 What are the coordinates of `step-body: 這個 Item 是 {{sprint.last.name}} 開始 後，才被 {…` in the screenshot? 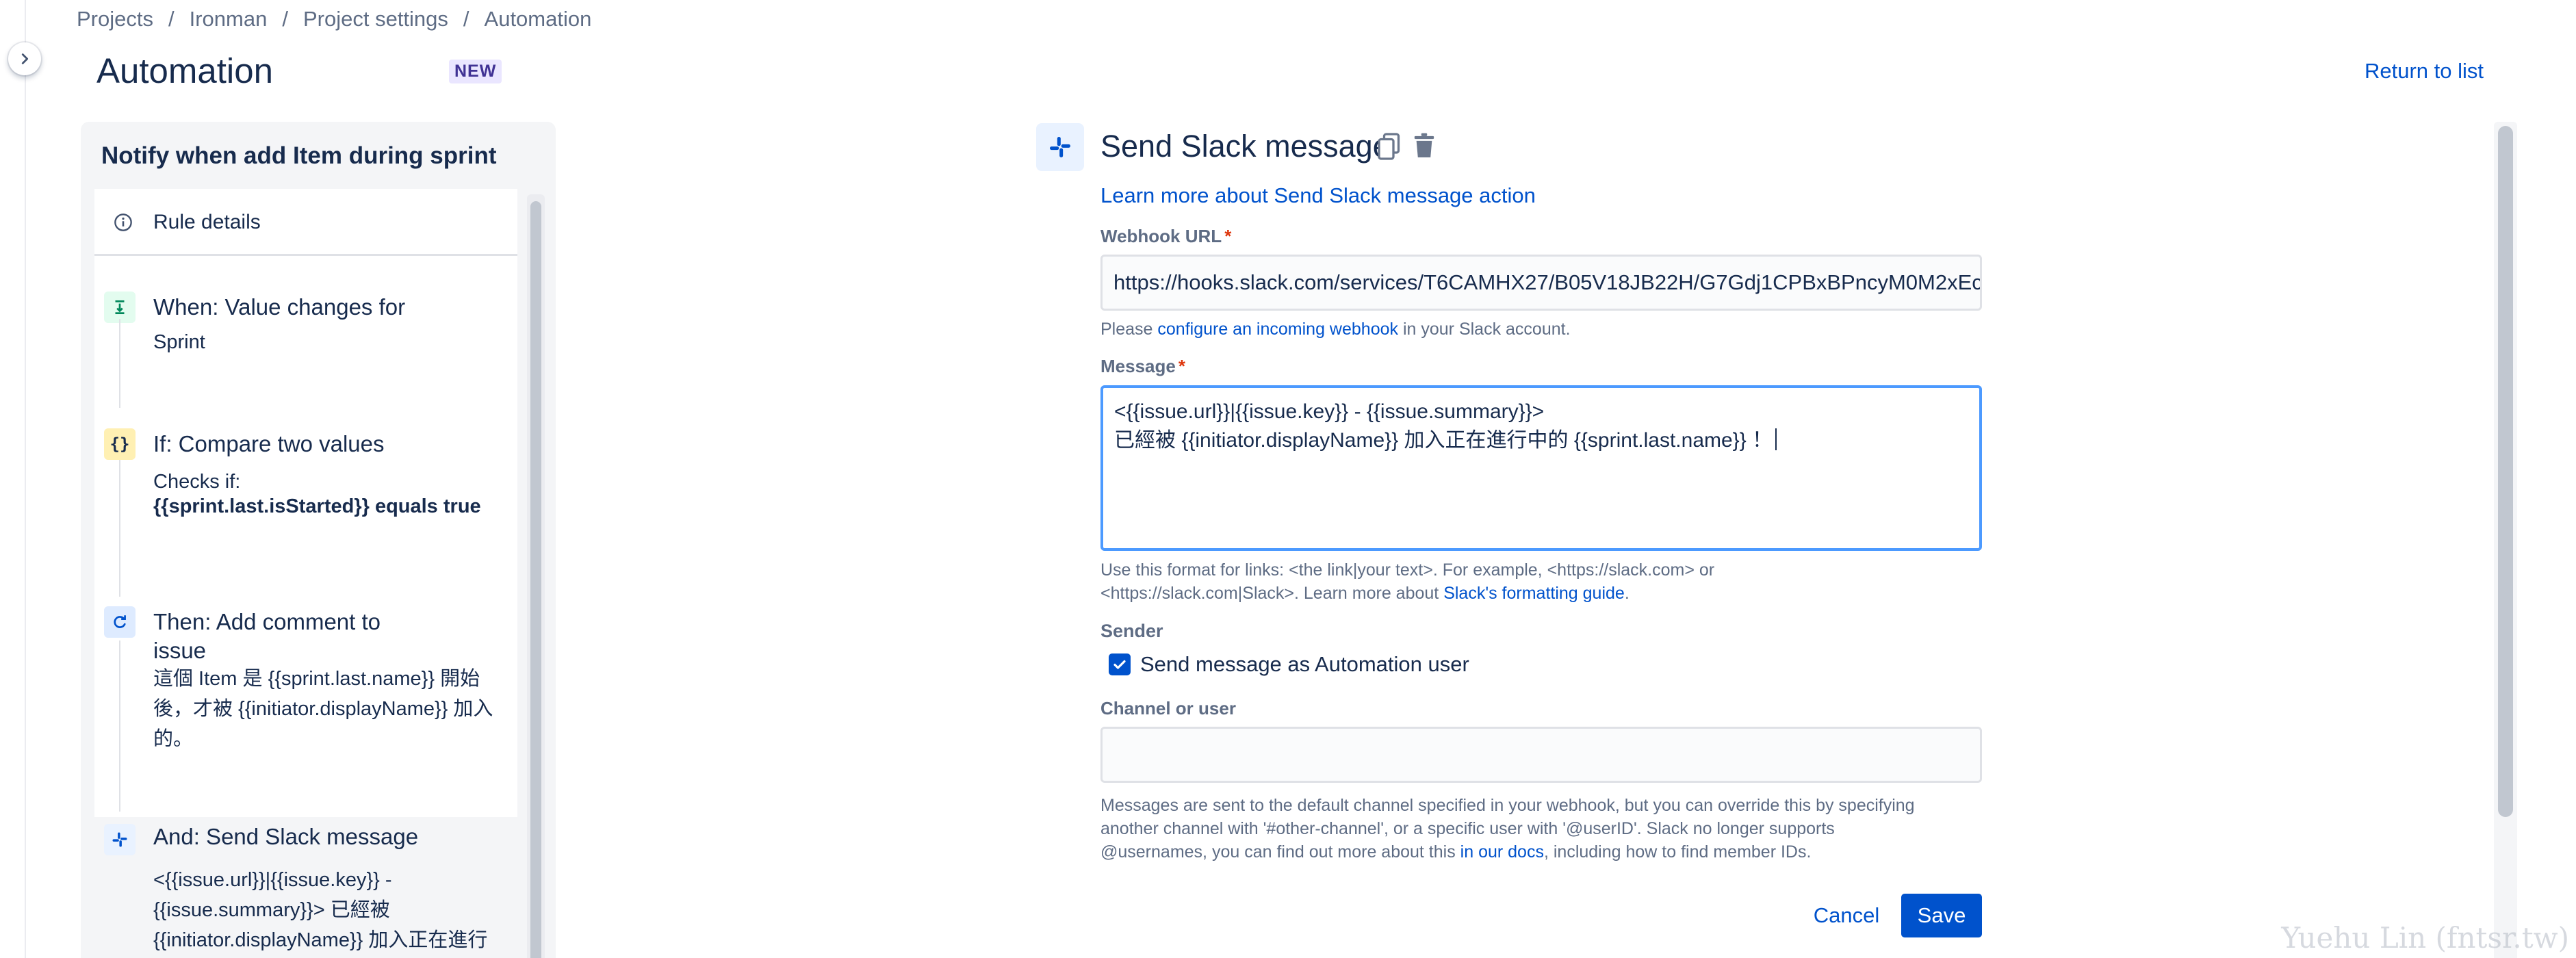 It's located at (323, 709).